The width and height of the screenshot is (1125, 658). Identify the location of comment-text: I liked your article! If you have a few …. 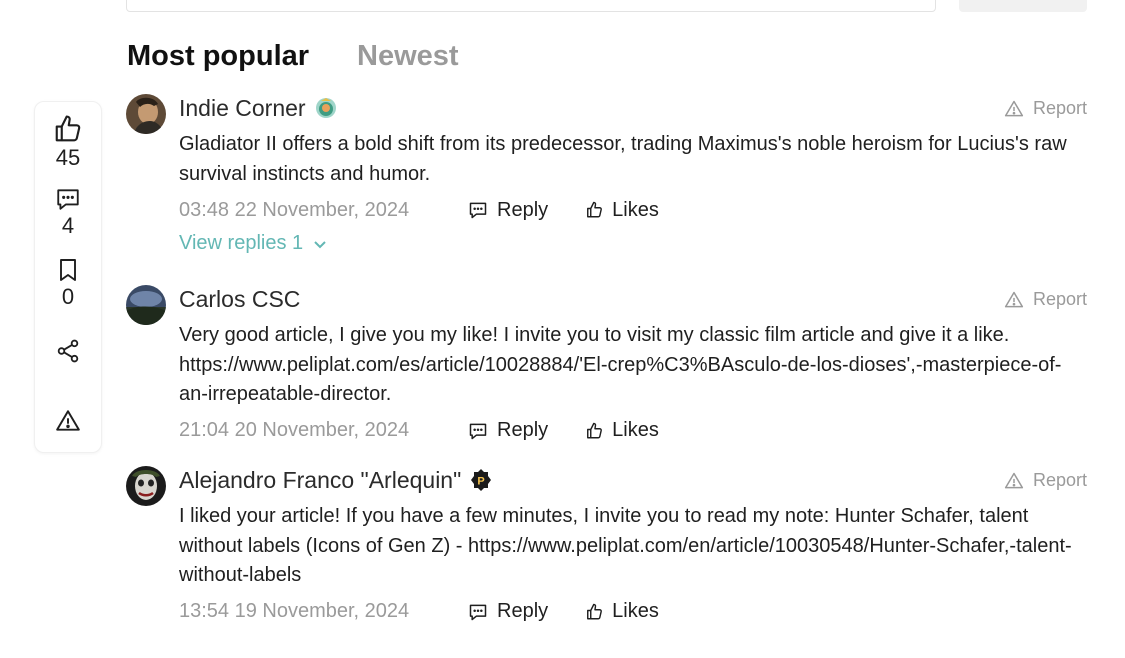
(625, 545).